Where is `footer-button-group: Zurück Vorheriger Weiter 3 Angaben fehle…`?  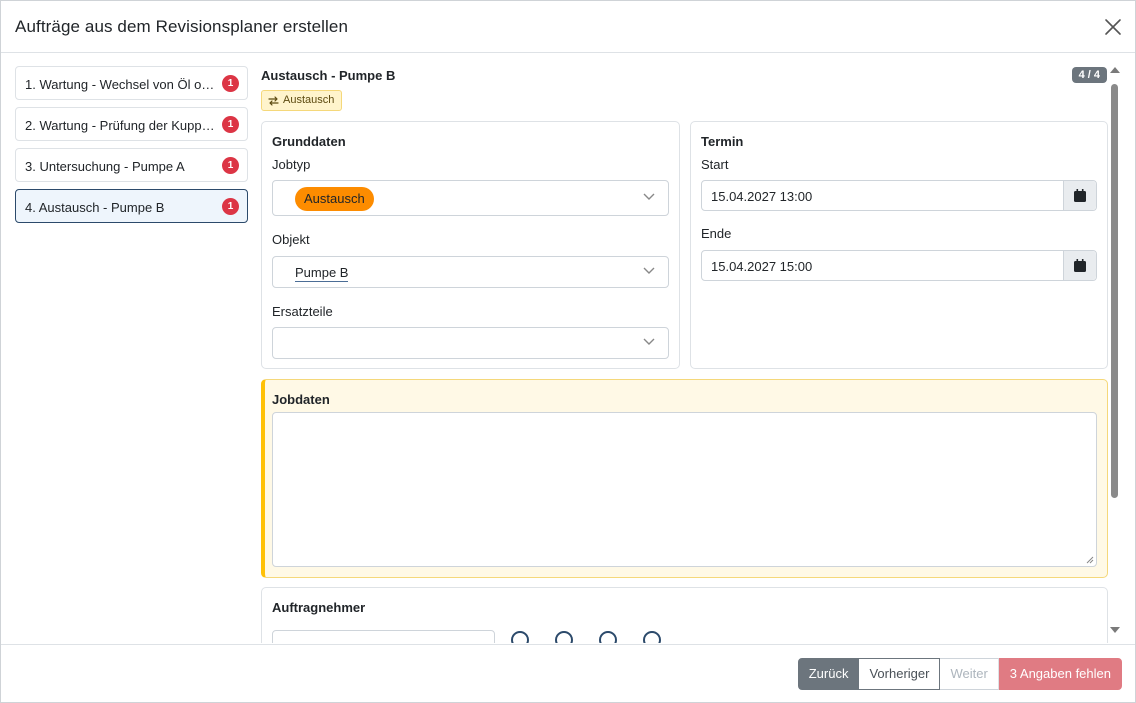 footer-button-group: Zurück Vorheriger Weiter 3 Angaben fehle… is located at coordinates (959, 674).